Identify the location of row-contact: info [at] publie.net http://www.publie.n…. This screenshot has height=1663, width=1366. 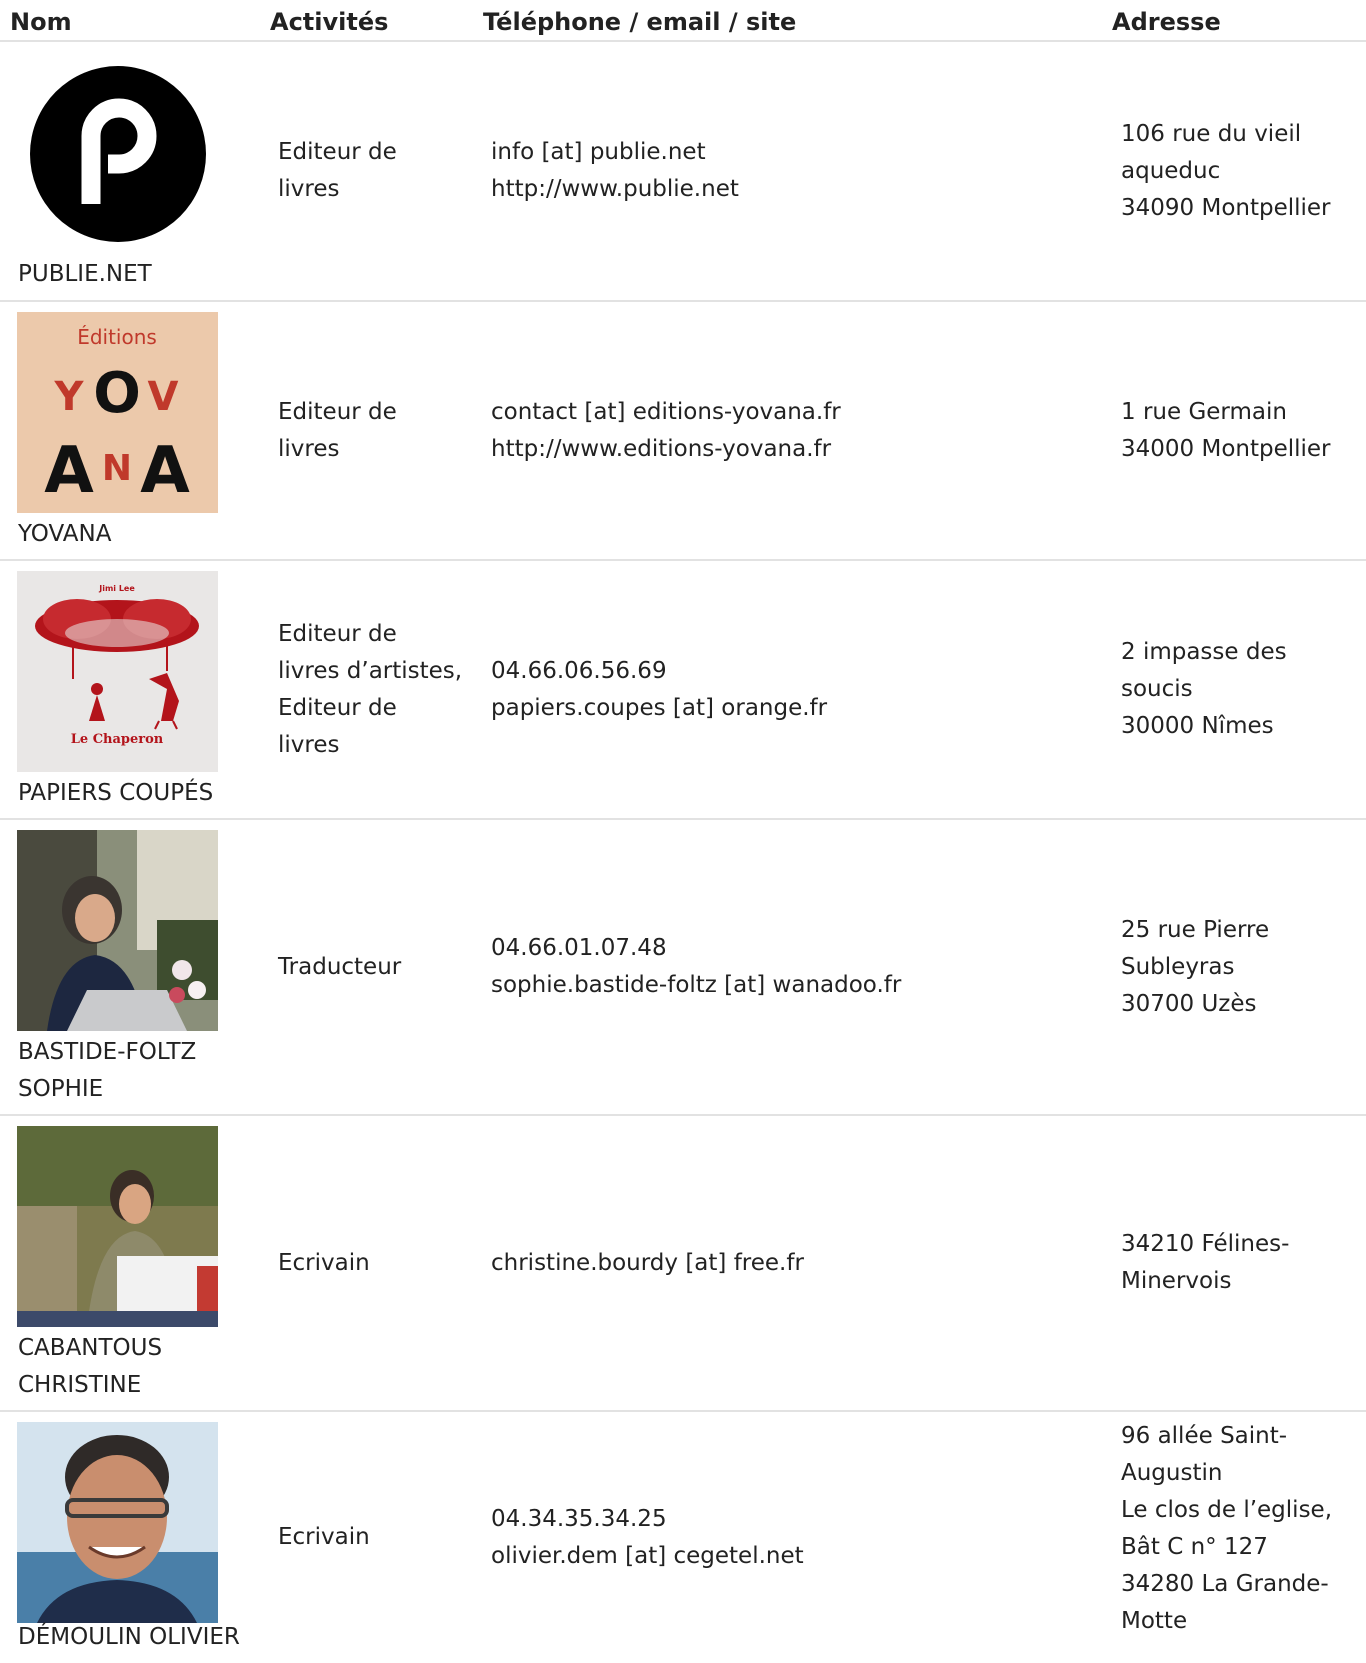
(771, 171).